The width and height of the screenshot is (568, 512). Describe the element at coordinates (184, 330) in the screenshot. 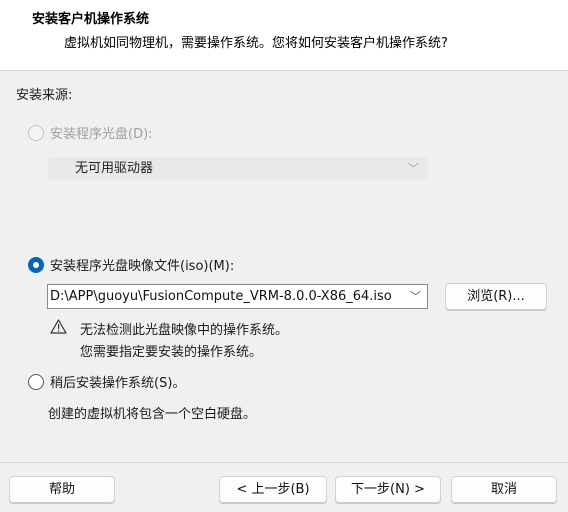

I see `warning-message-line1: 无法检测此光盘映像中的操作系统。` at that location.